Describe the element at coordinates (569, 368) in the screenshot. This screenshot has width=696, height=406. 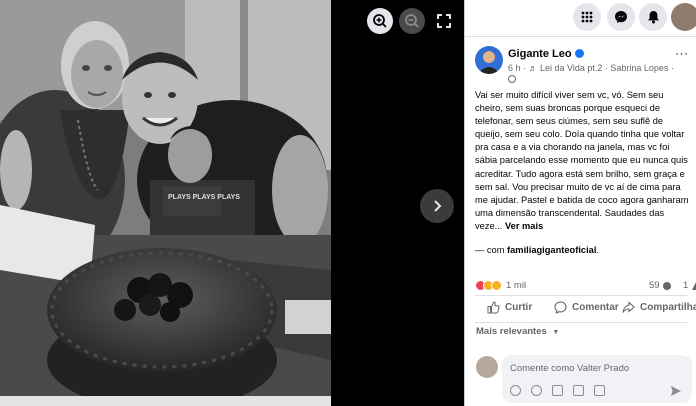
I see `comment-input: Comente como Valter Prado` at that location.